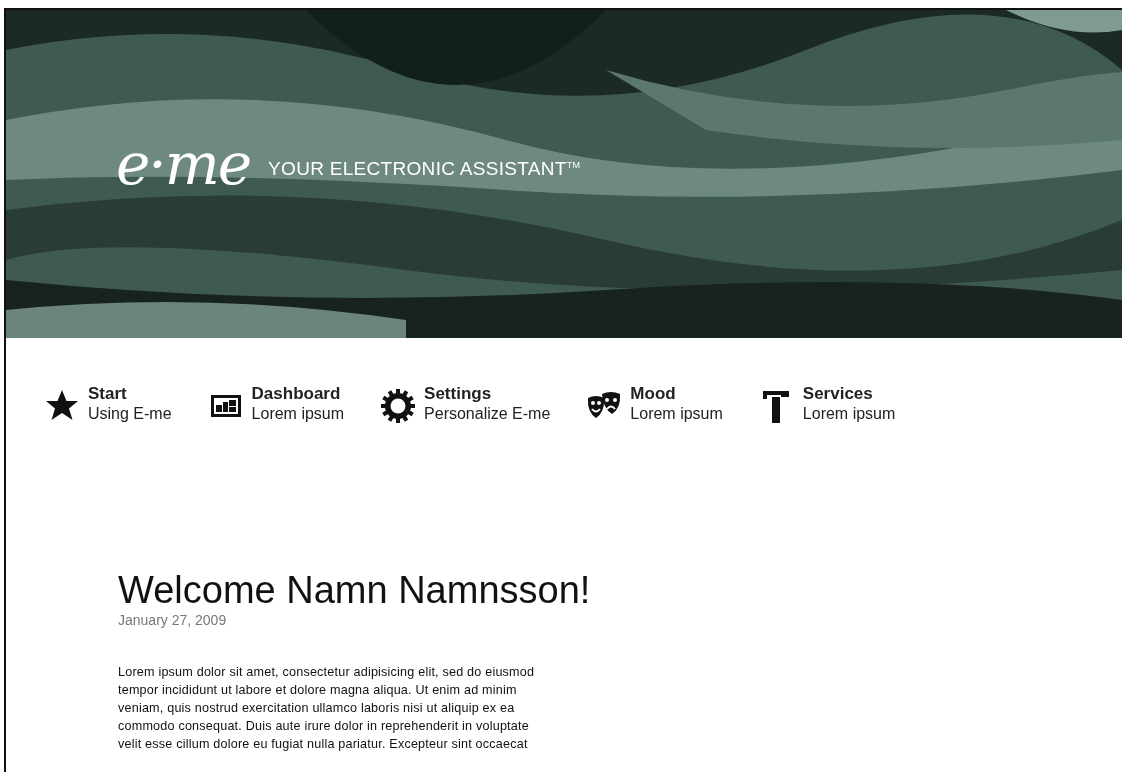 The image size is (1122, 774). Describe the element at coordinates (355, 590) in the screenshot. I see `welcome-heading: Welcome Namn Namnsson!` at that location.